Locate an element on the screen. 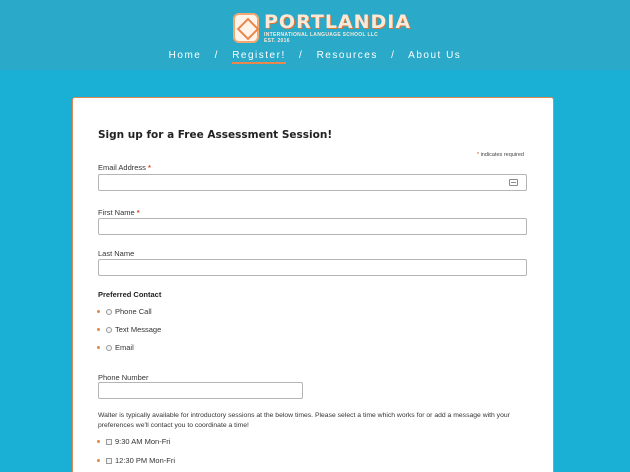  option-label: 9:30 AM Mon-Fri is located at coordinates (143, 441).